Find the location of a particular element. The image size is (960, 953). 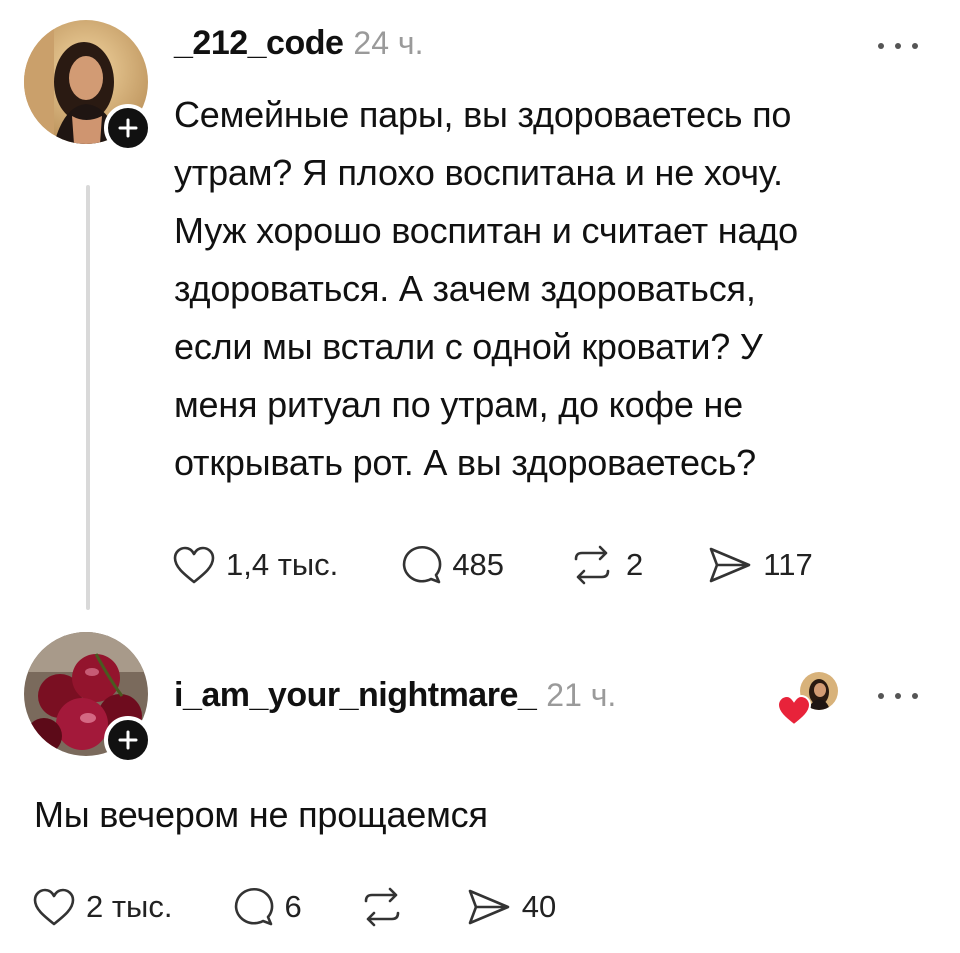

reply-share-count: 40 is located at coordinates (539, 906).